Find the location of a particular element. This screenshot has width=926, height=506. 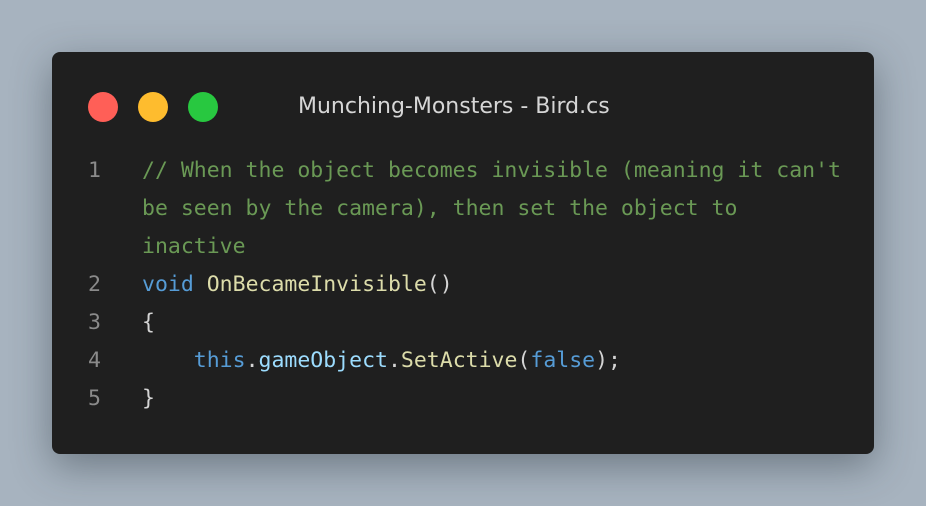

close-window-button is located at coordinates (103, 107).